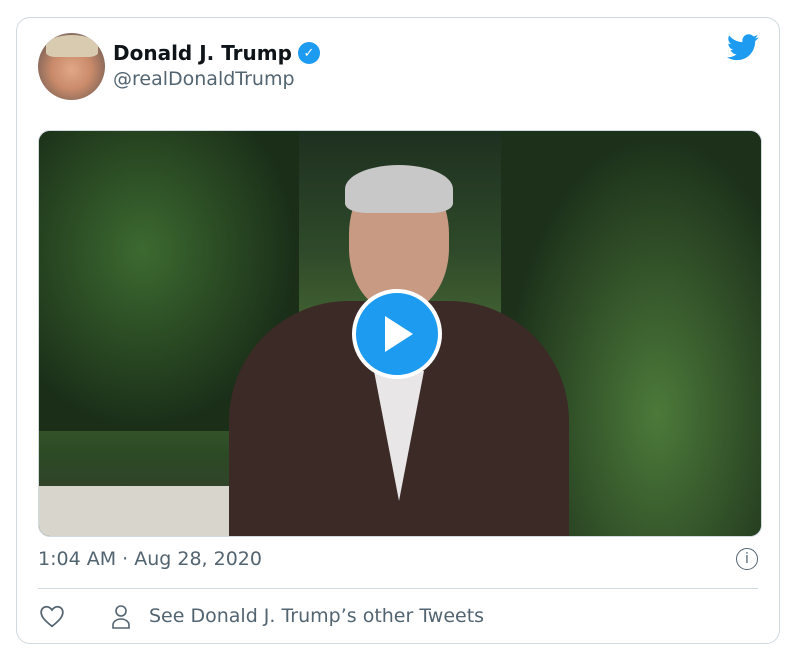 The height and width of the screenshot is (665, 799). Describe the element at coordinates (71, 66) in the screenshot. I see `avatar` at that location.